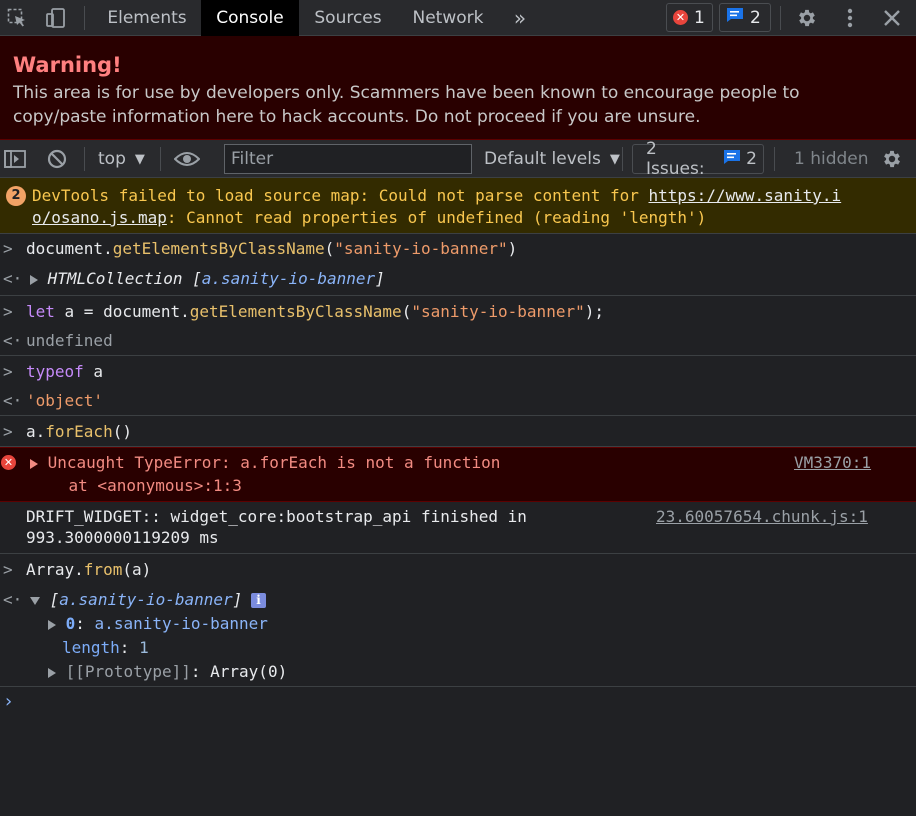 The image size is (916, 816). I want to click on issues-button: 2 Issues: 2, so click(698, 159).